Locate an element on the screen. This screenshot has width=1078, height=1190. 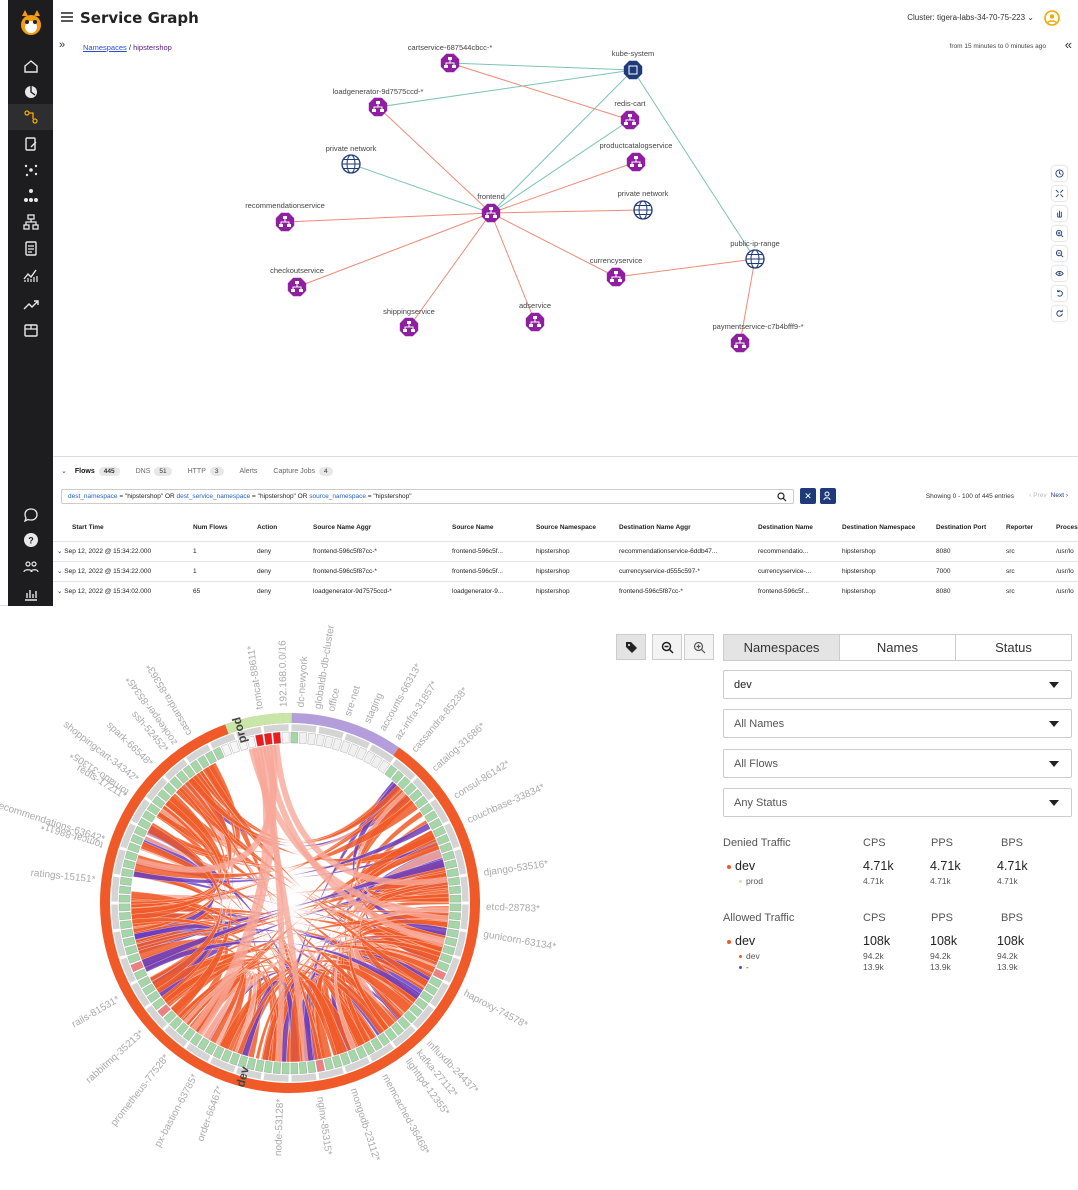
graph-node-private-network: private network is located at coordinates (643, 204).